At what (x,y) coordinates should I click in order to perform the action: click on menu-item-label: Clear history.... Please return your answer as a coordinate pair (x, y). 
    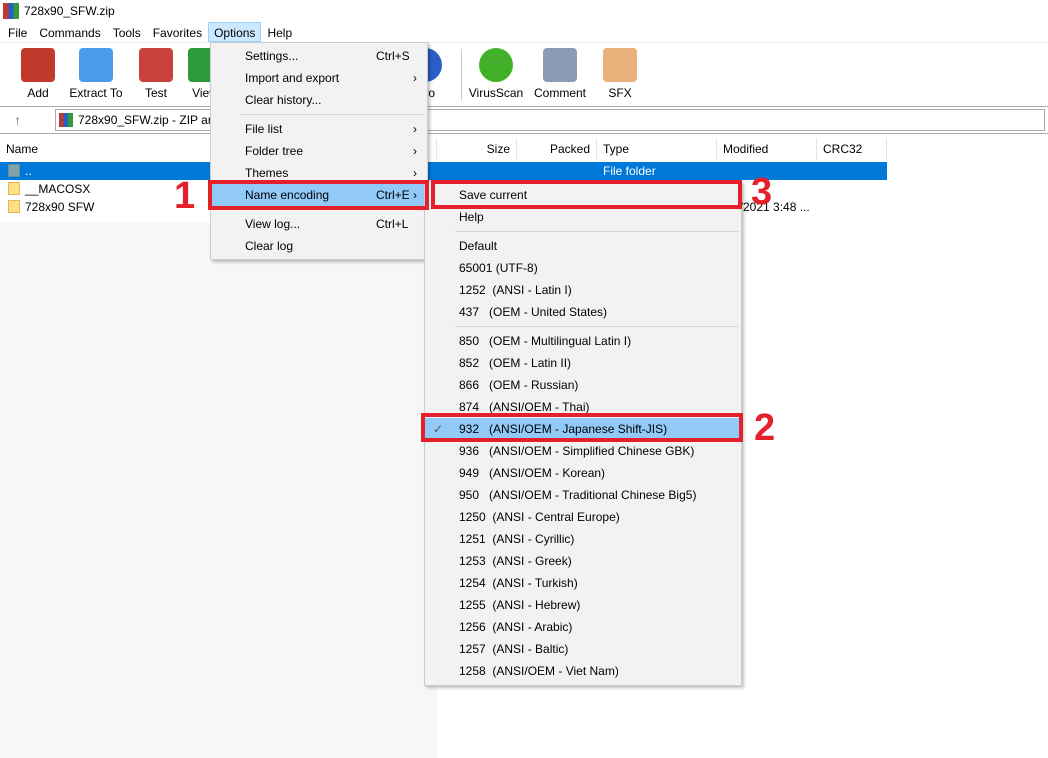
    Looking at the image, I should click on (283, 100).